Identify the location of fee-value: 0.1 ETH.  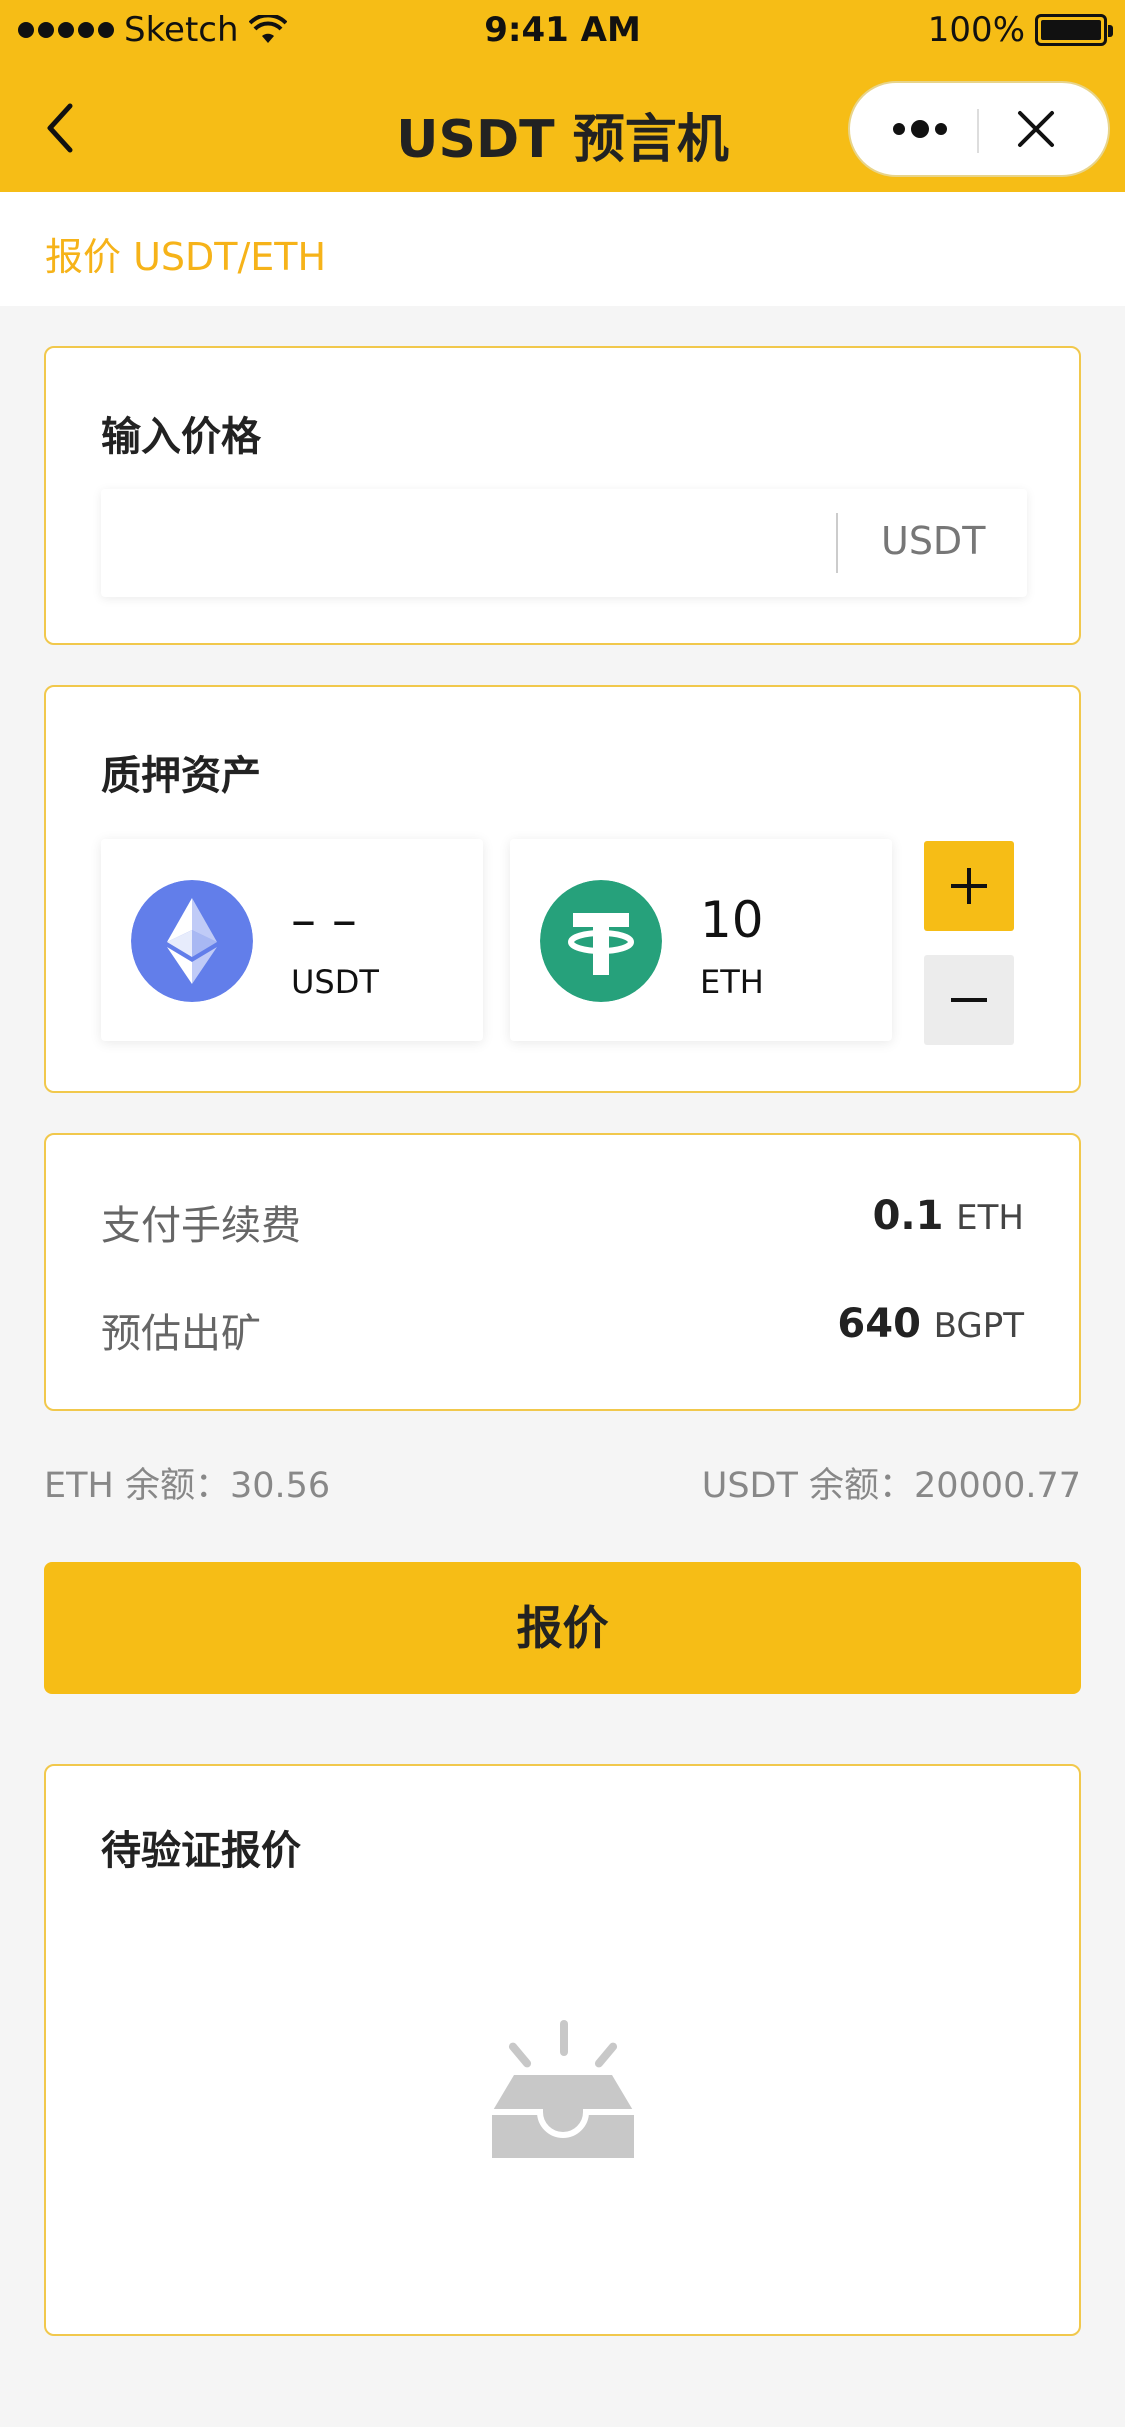
(948, 1216).